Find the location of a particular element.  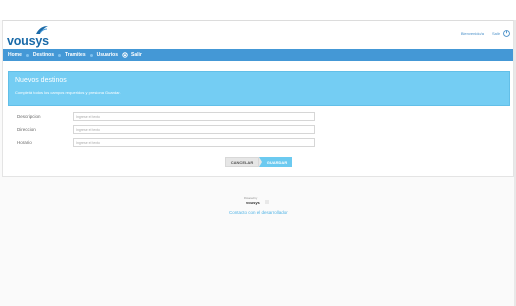

form-actions: CANCELAR GUARDAR is located at coordinates (258, 162).